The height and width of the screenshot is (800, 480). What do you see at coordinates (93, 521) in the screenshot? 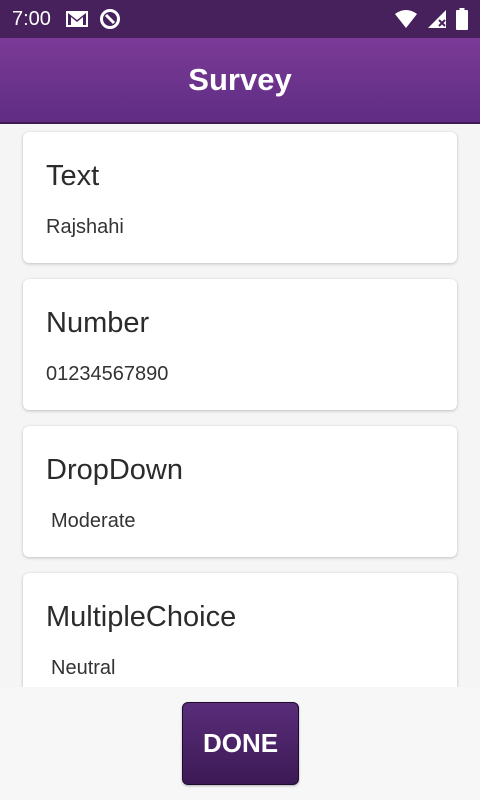
I see `dropdown-select: Moderate` at bounding box center [93, 521].